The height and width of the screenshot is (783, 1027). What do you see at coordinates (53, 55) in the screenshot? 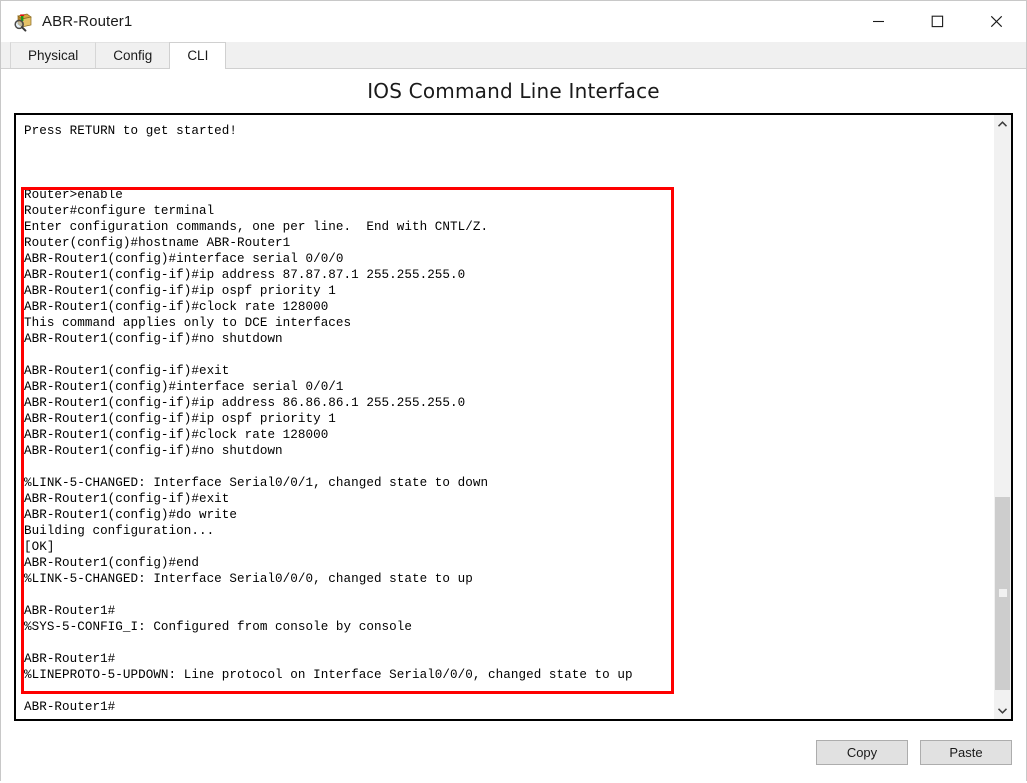
I see `tab-physical: Physical` at bounding box center [53, 55].